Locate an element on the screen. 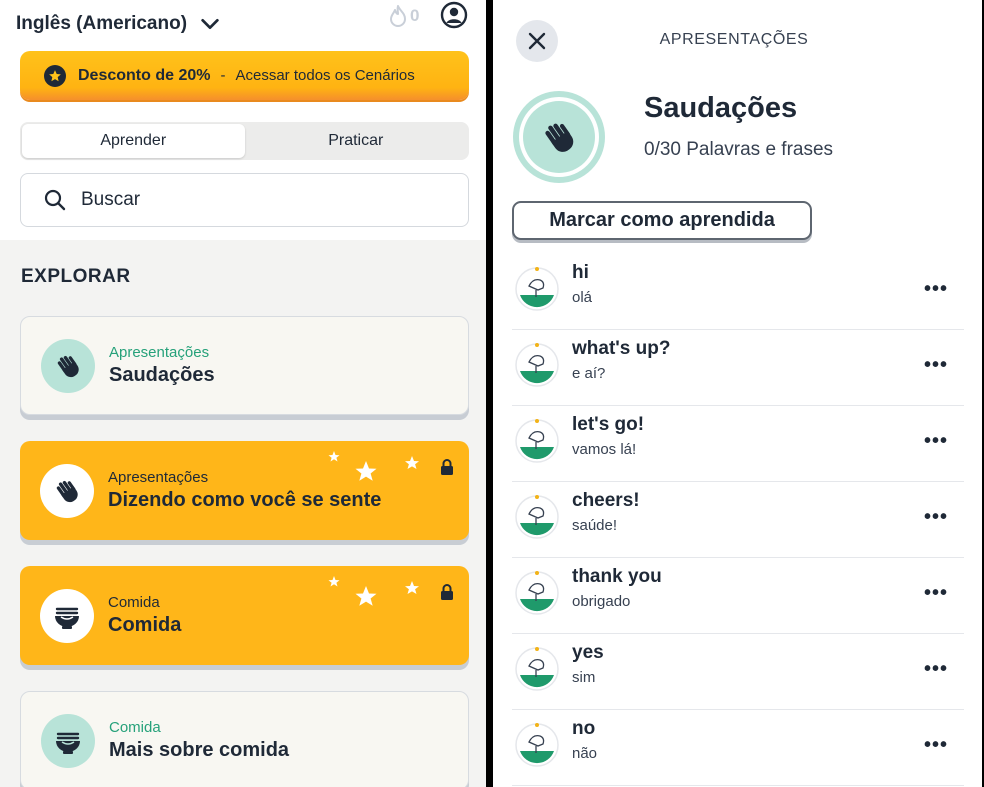 This screenshot has width=984, height=787. learn-practice-toggle: Aprender Praticar is located at coordinates (244, 141).